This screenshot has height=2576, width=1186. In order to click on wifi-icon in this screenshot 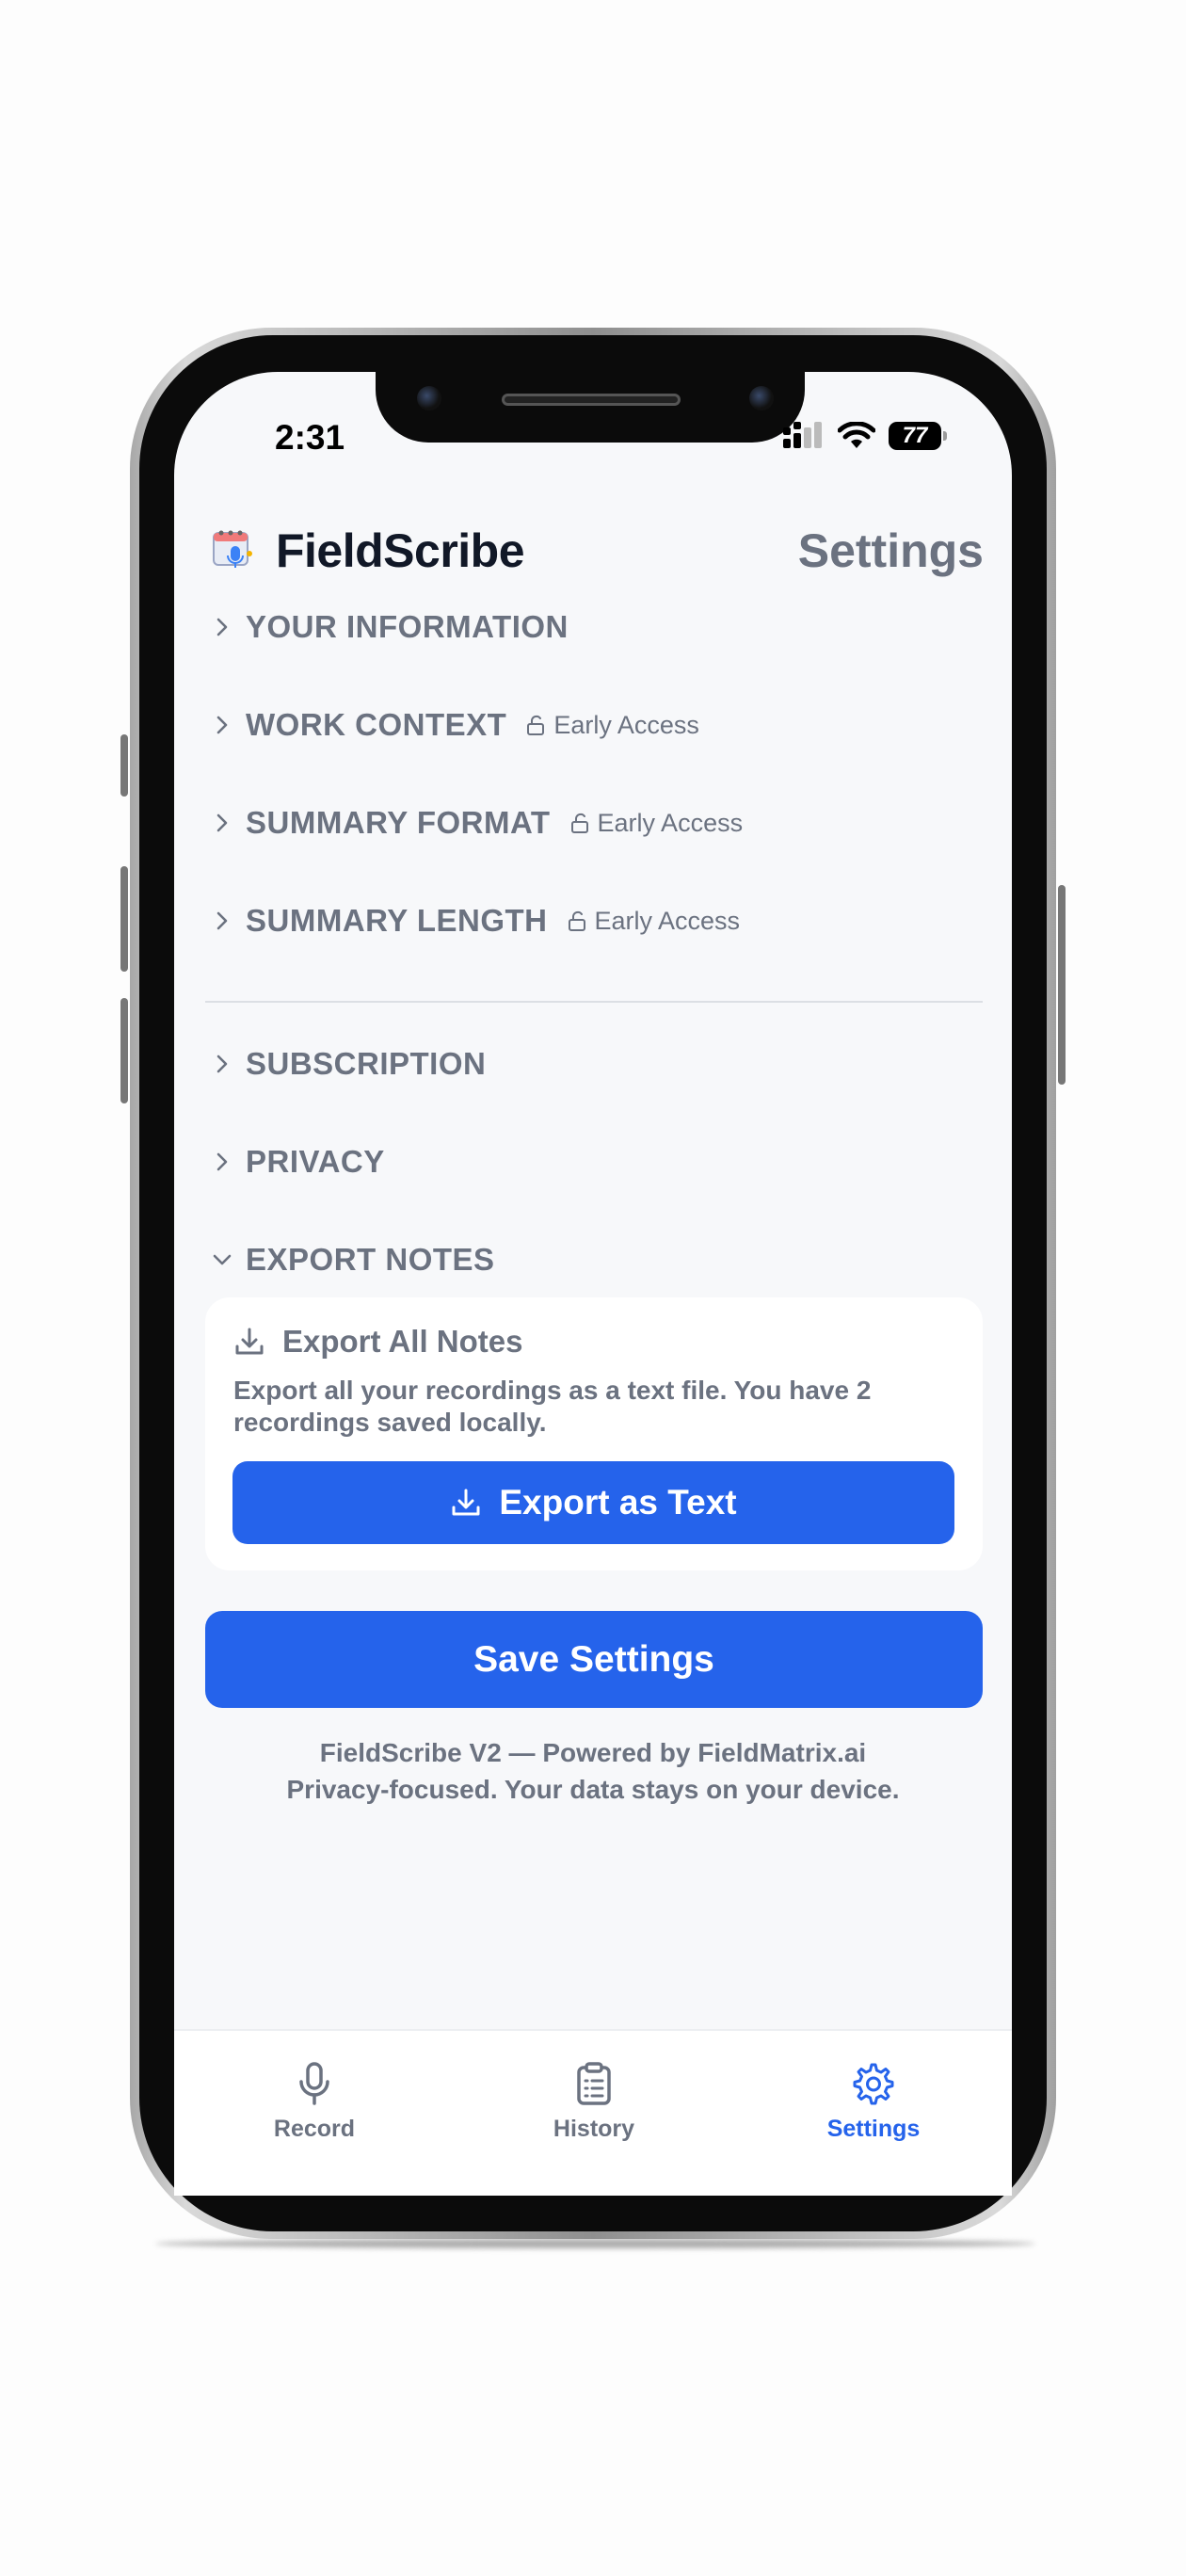, I will do `click(856, 435)`.